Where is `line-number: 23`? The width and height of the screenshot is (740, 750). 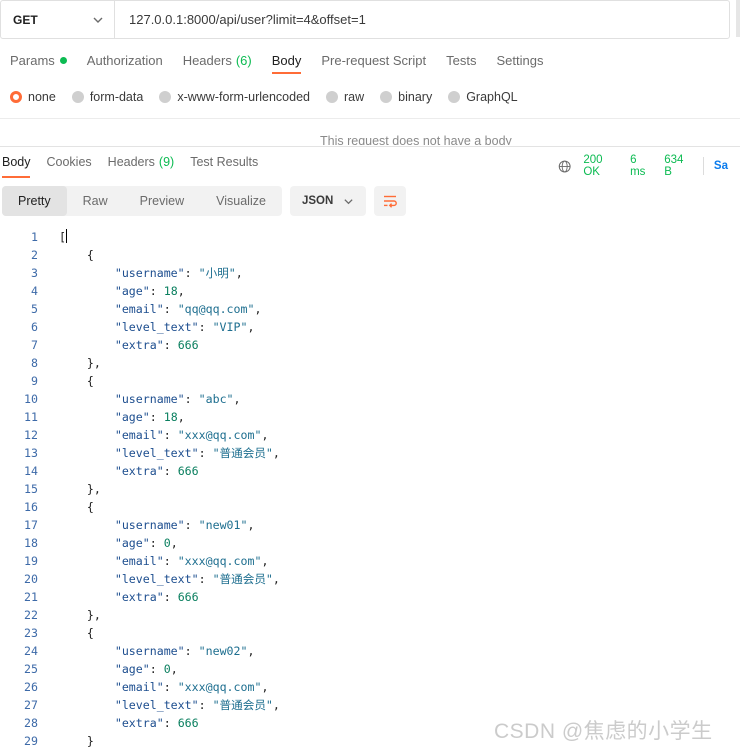 line-number: 23 is located at coordinates (31, 633).